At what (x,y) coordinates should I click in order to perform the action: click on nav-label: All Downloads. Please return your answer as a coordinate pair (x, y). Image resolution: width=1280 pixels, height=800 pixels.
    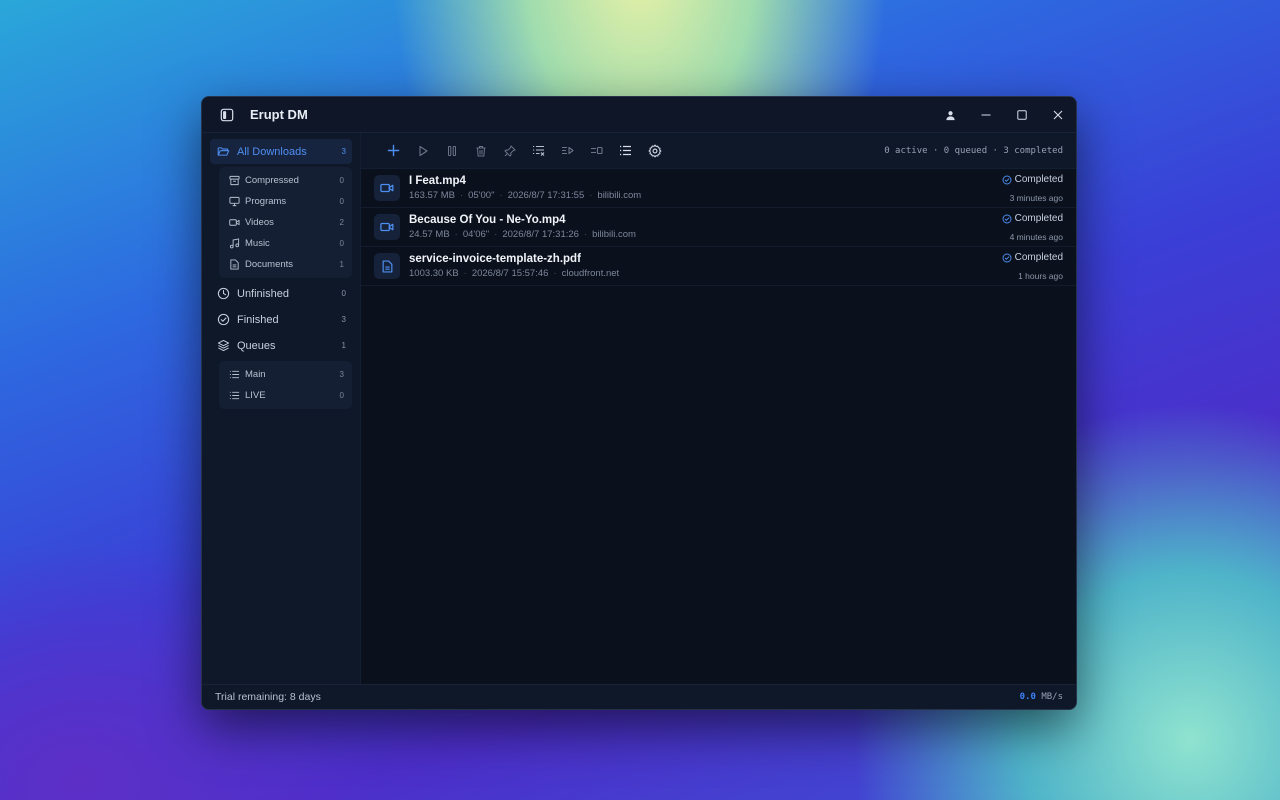
    Looking at the image, I should click on (272, 151).